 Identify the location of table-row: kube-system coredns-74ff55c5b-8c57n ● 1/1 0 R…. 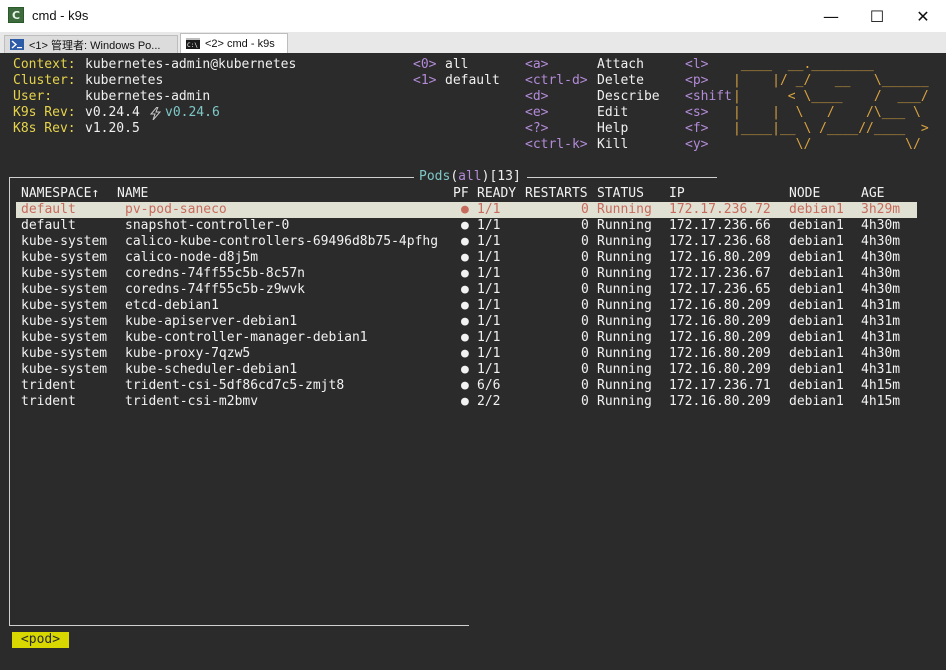
(466, 274).